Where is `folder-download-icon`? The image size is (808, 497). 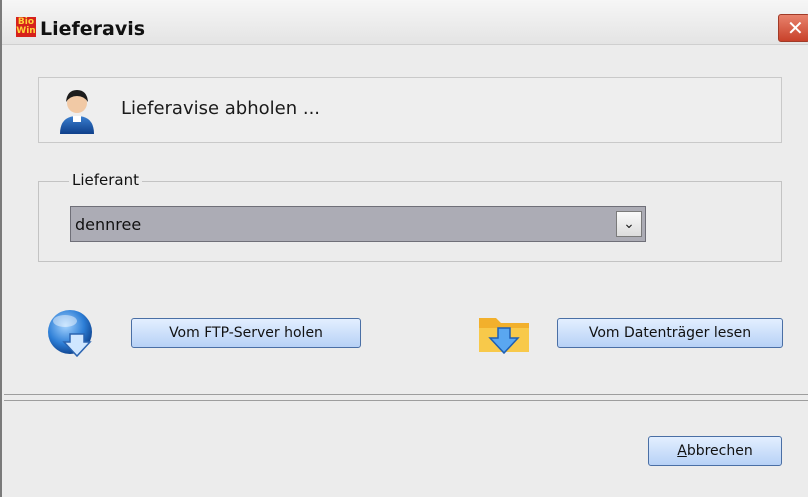
folder-download-icon is located at coordinates (504, 336).